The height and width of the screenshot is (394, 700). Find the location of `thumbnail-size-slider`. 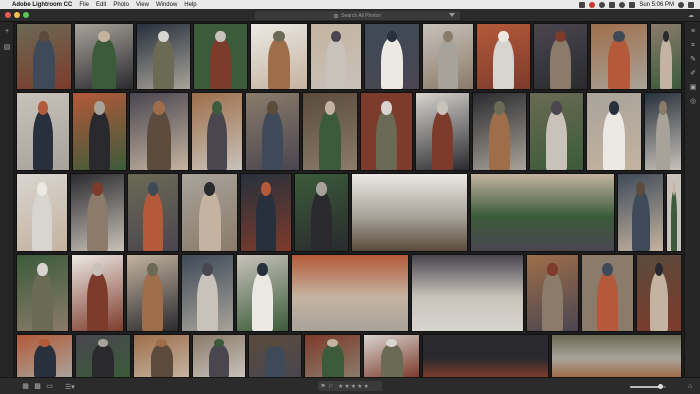

thumbnail-size-slider is located at coordinates (648, 386).